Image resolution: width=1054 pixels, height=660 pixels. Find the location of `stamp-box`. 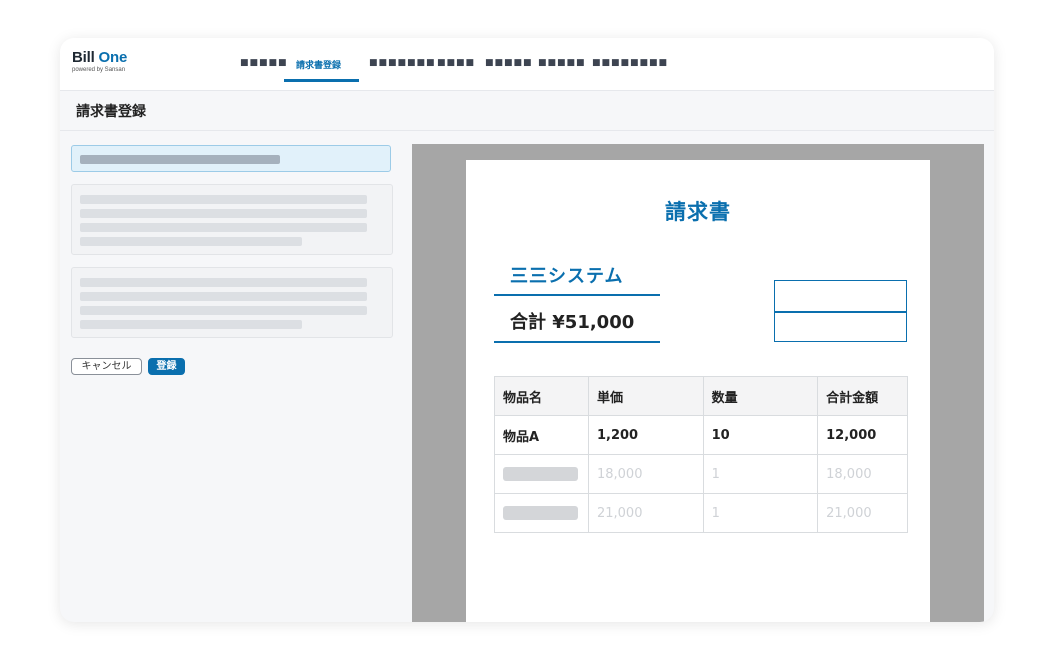

stamp-box is located at coordinates (840, 311).